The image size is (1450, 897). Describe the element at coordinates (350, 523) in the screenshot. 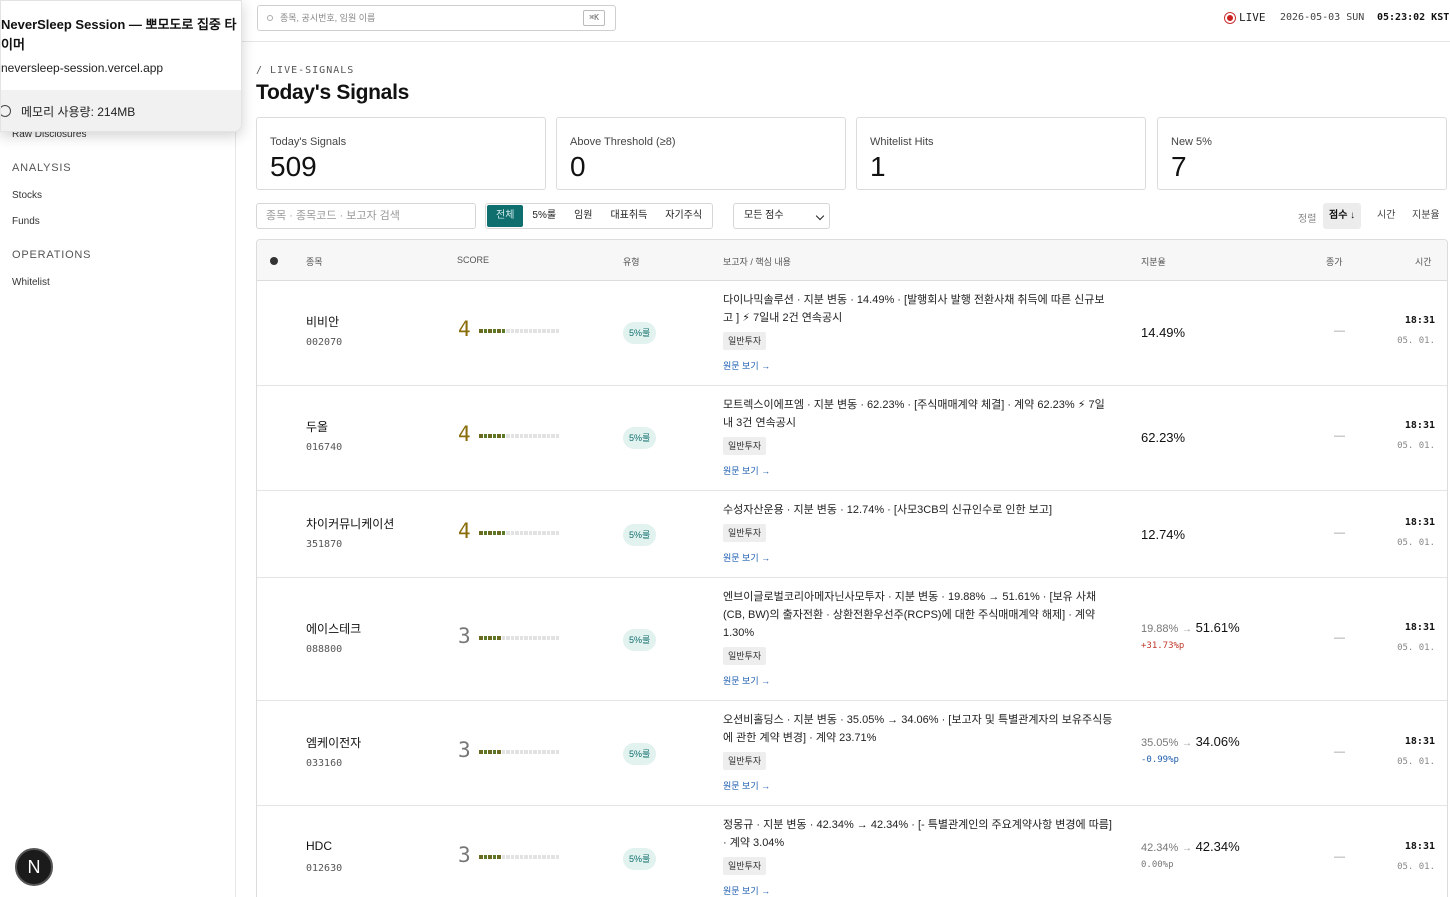

I see `stock-name: 차이커뮤니케이션` at that location.